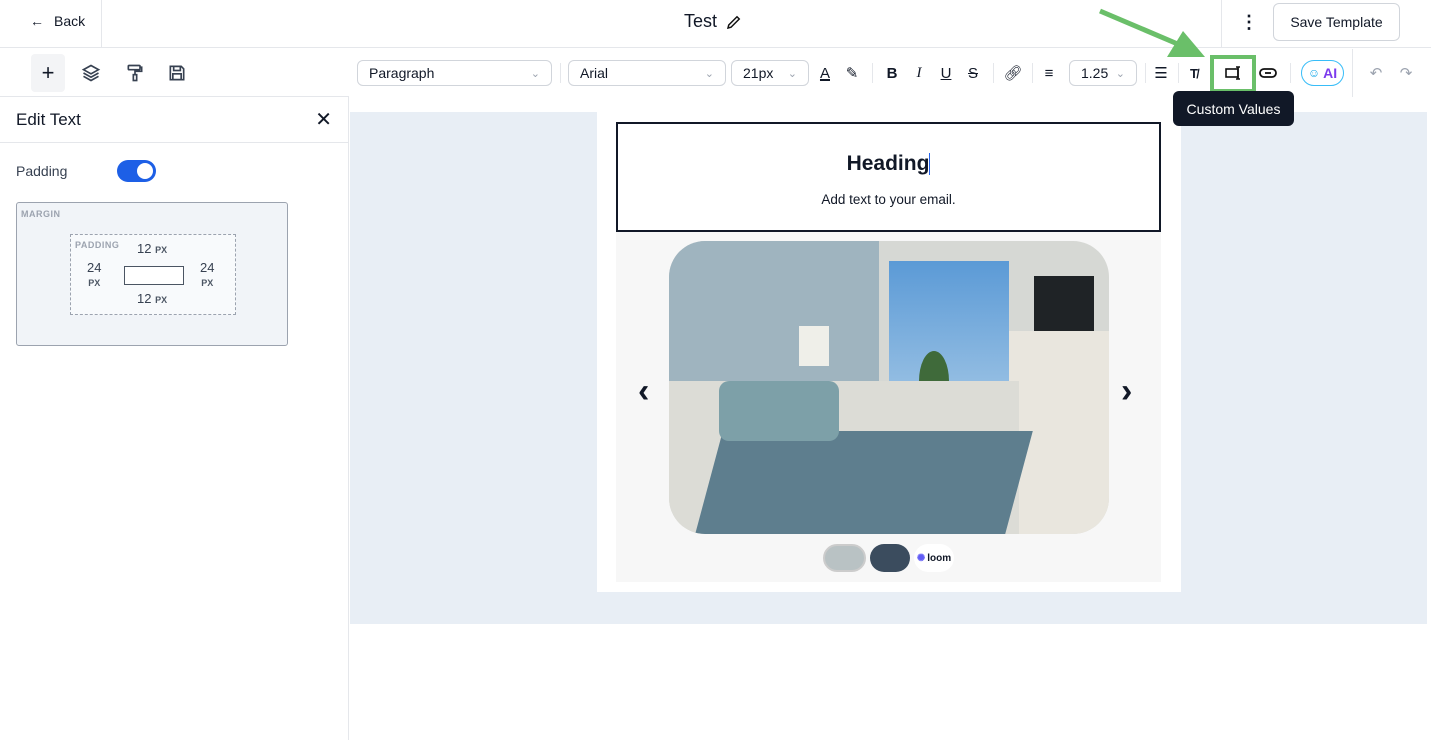 This screenshot has height=740, width=1431. What do you see at coordinates (888, 199) in the screenshot?
I see `body-text: Add text to your email.` at bounding box center [888, 199].